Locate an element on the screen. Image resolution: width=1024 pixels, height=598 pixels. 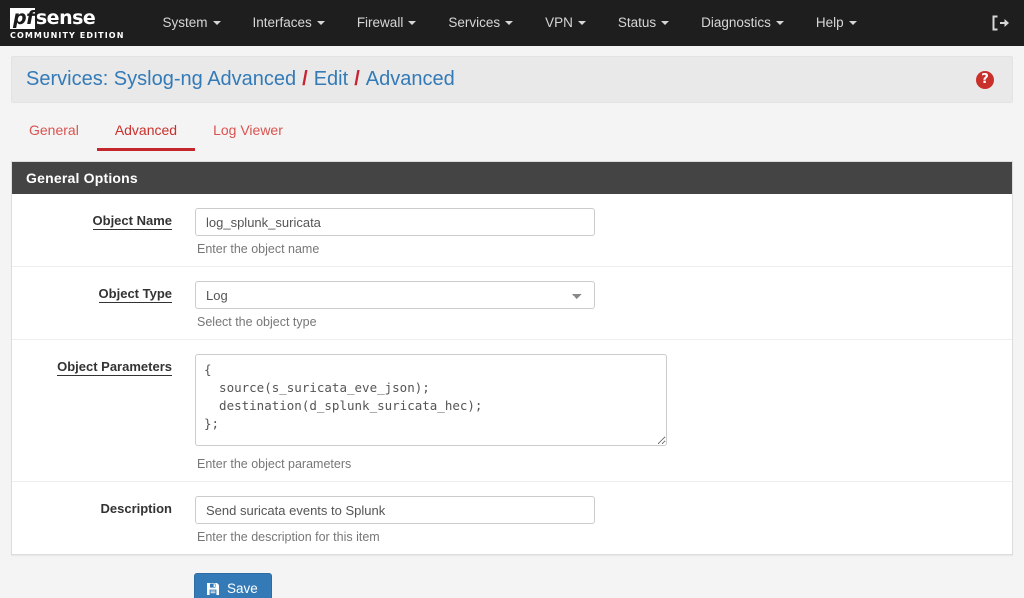
nav-item-label: Status is located at coordinates (637, 22).